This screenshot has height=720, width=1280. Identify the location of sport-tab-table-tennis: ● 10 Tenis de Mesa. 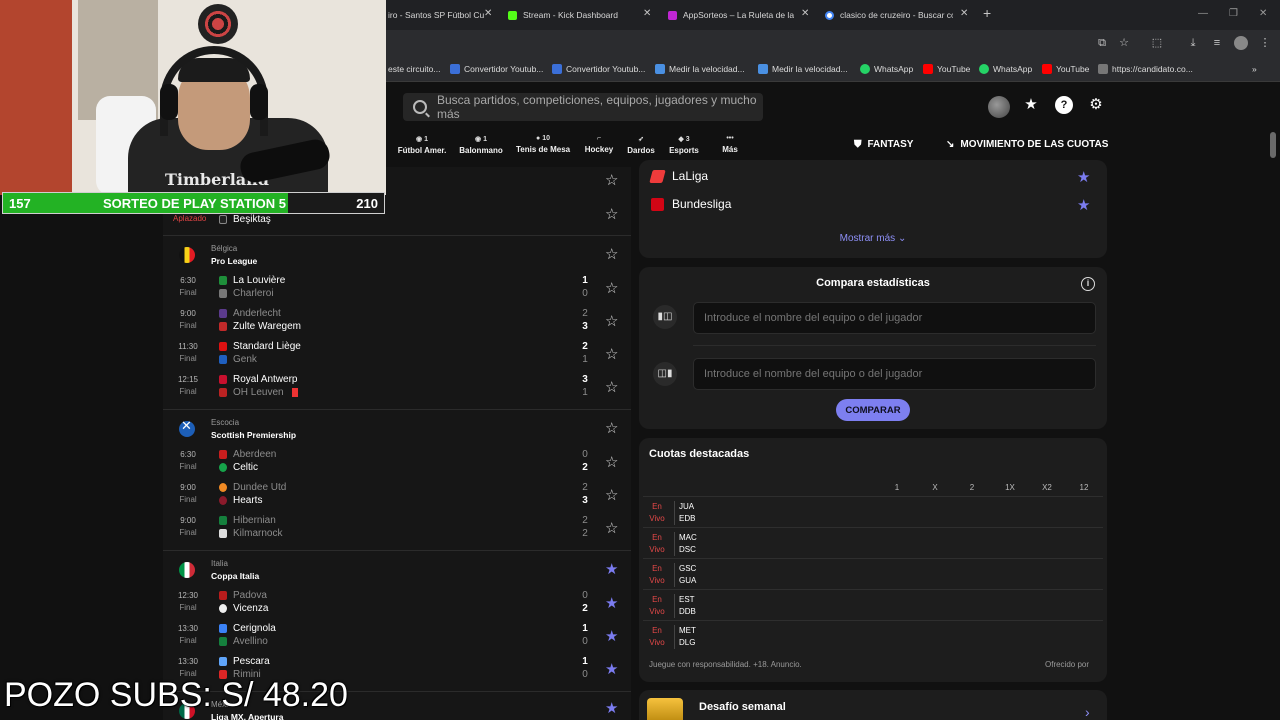
(543, 144).